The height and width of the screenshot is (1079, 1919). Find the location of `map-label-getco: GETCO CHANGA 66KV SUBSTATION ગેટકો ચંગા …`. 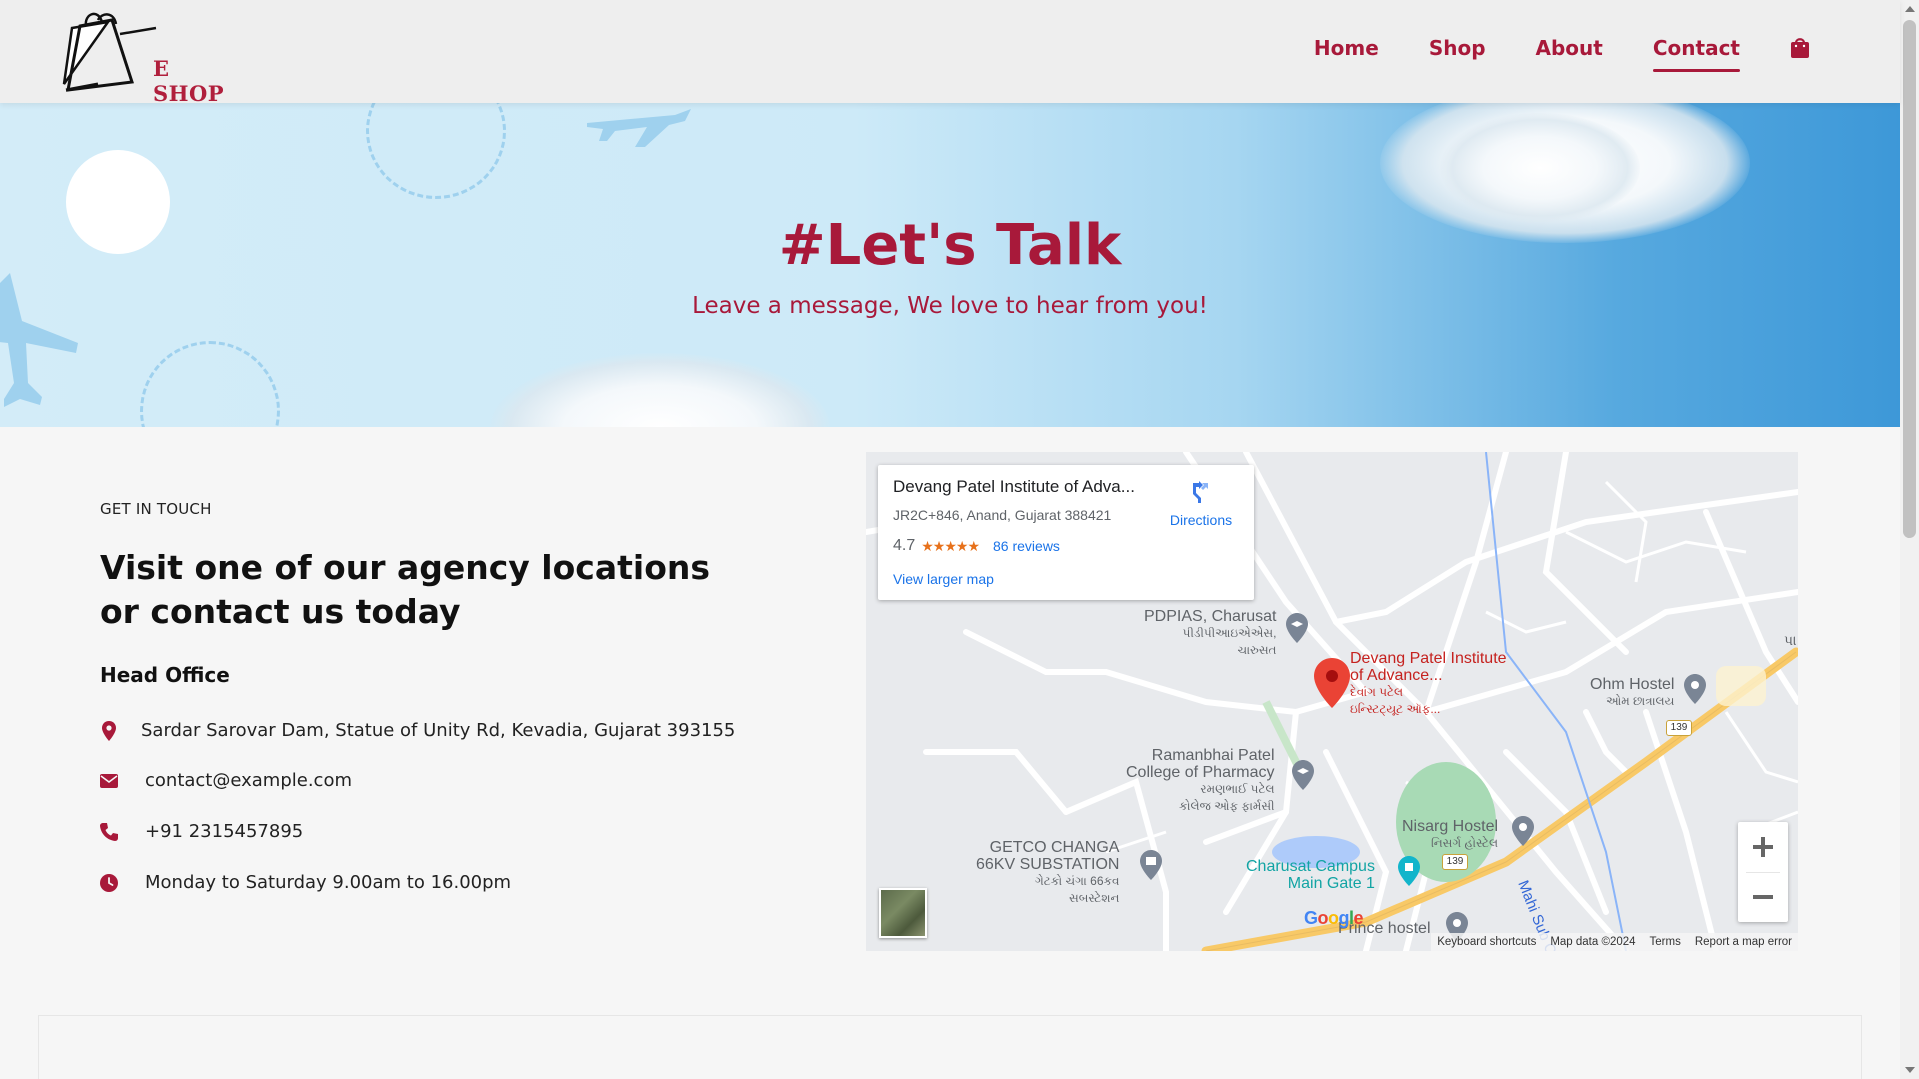

map-label-getco: GETCO CHANGA 66KV SUBSTATION ગેટકો ચંગા … is located at coordinates (1048, 872).